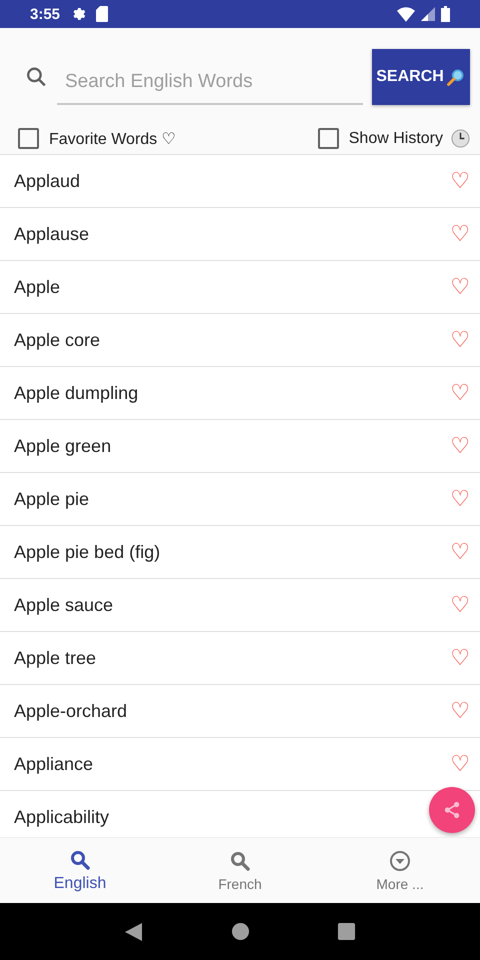 Image resolution: width=480 pixels, height=960 pixels. I want to click on filter-label: Show History, so click(395, 139).